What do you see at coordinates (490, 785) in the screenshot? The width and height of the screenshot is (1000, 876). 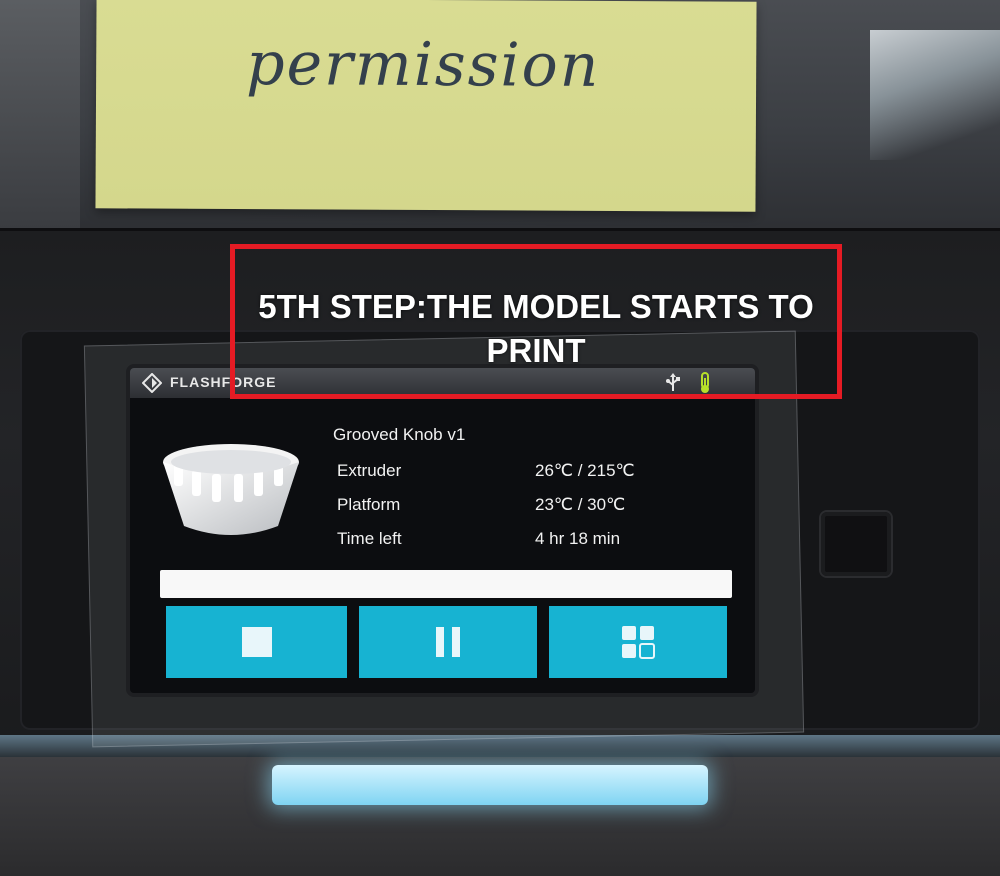 I see `printer-light-bar` at bounding box center [490, 785].